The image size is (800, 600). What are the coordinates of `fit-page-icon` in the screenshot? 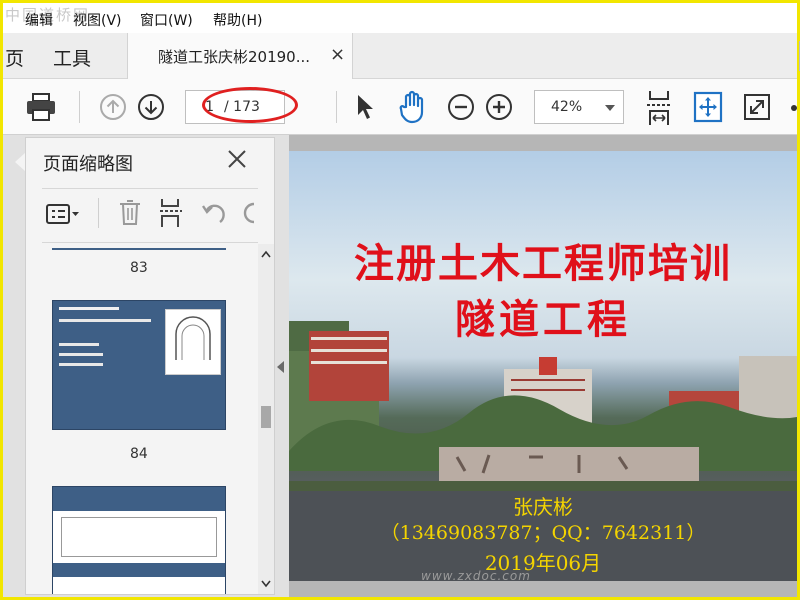 It's located at (659, 108).